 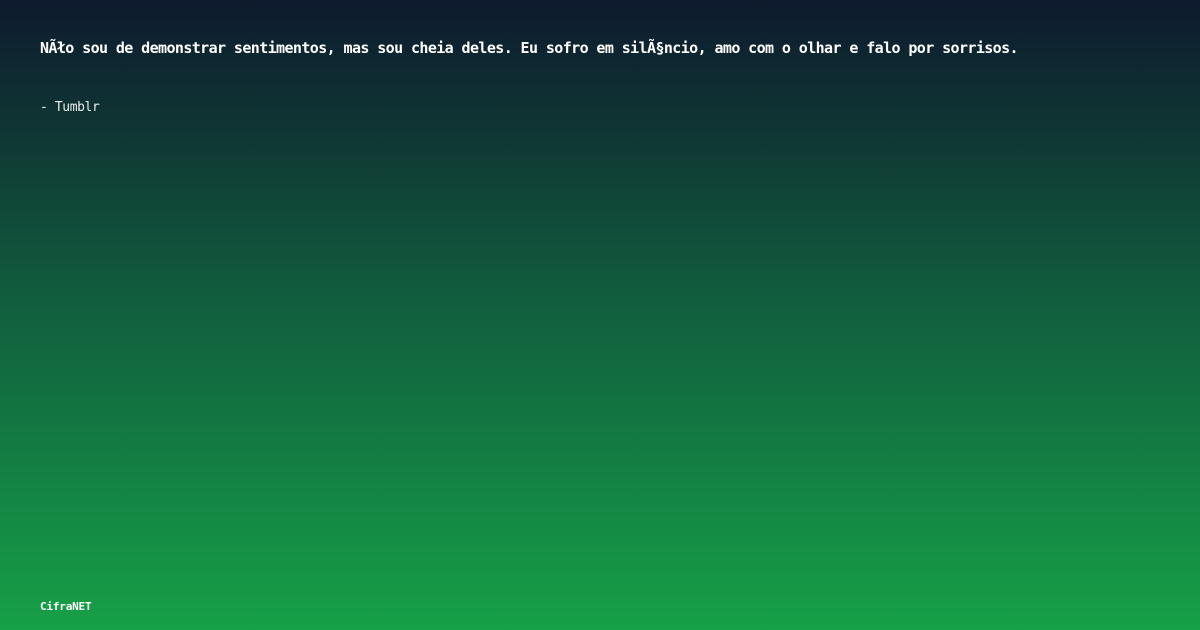 What do you see at coordinates (66, 606) in the screenshot?
I see `brand-logo-text: CifraNET` at bounding box center [66, 606].